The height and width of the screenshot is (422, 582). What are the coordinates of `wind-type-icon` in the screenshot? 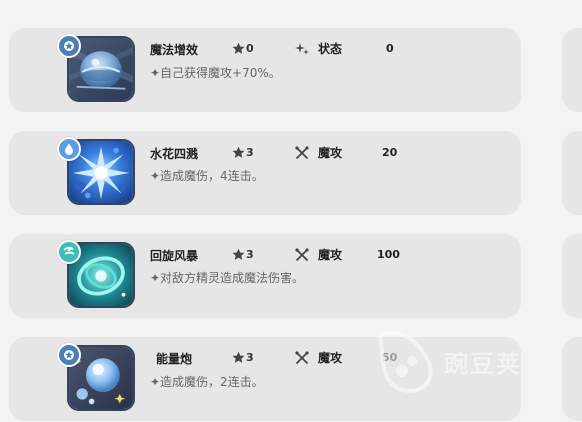 It's located at (69, 252).